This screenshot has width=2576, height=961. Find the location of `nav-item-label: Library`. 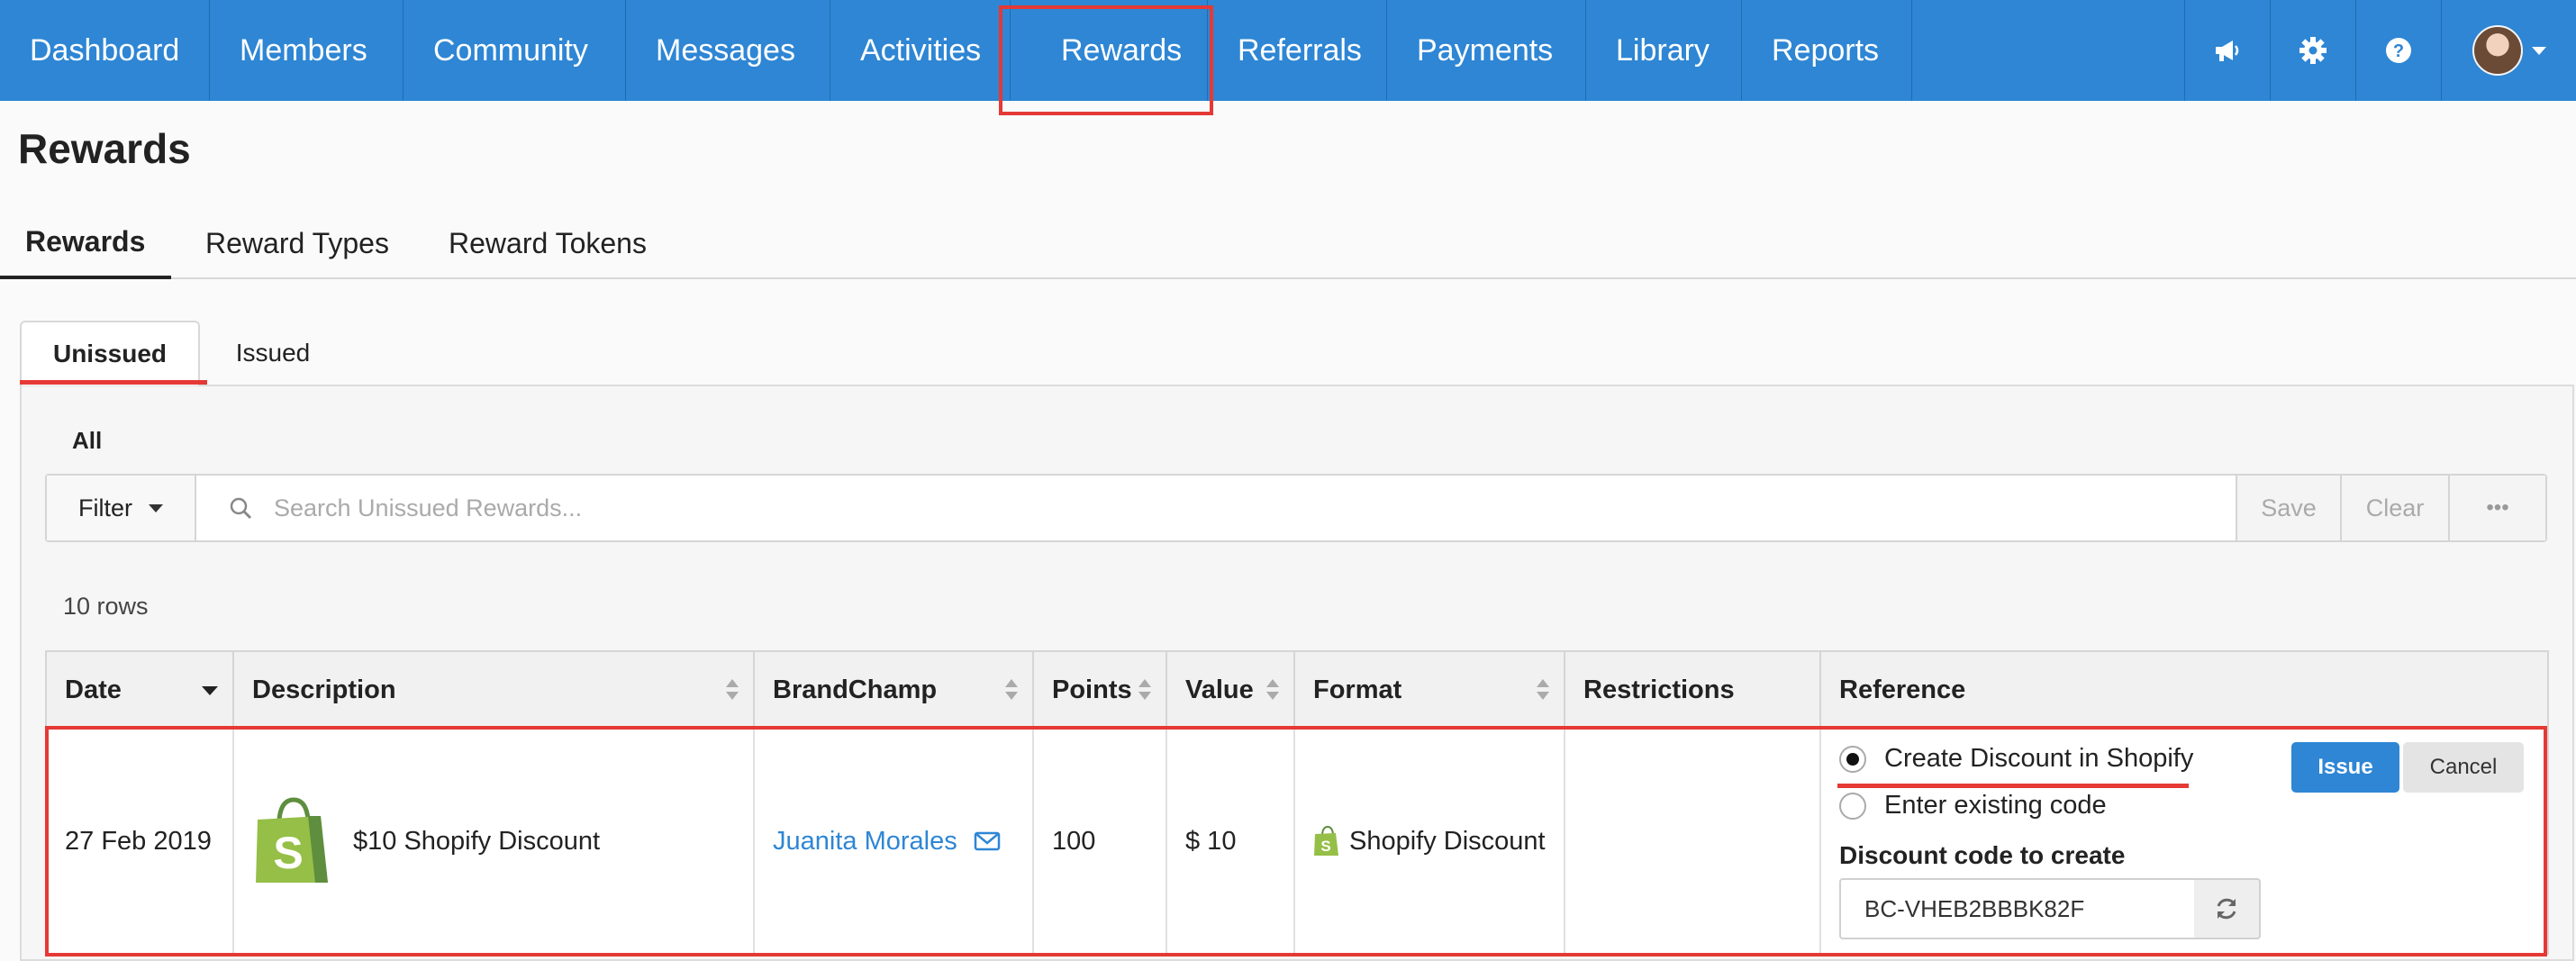

nav-item-label: Library is located at coordinates (1663, 50).